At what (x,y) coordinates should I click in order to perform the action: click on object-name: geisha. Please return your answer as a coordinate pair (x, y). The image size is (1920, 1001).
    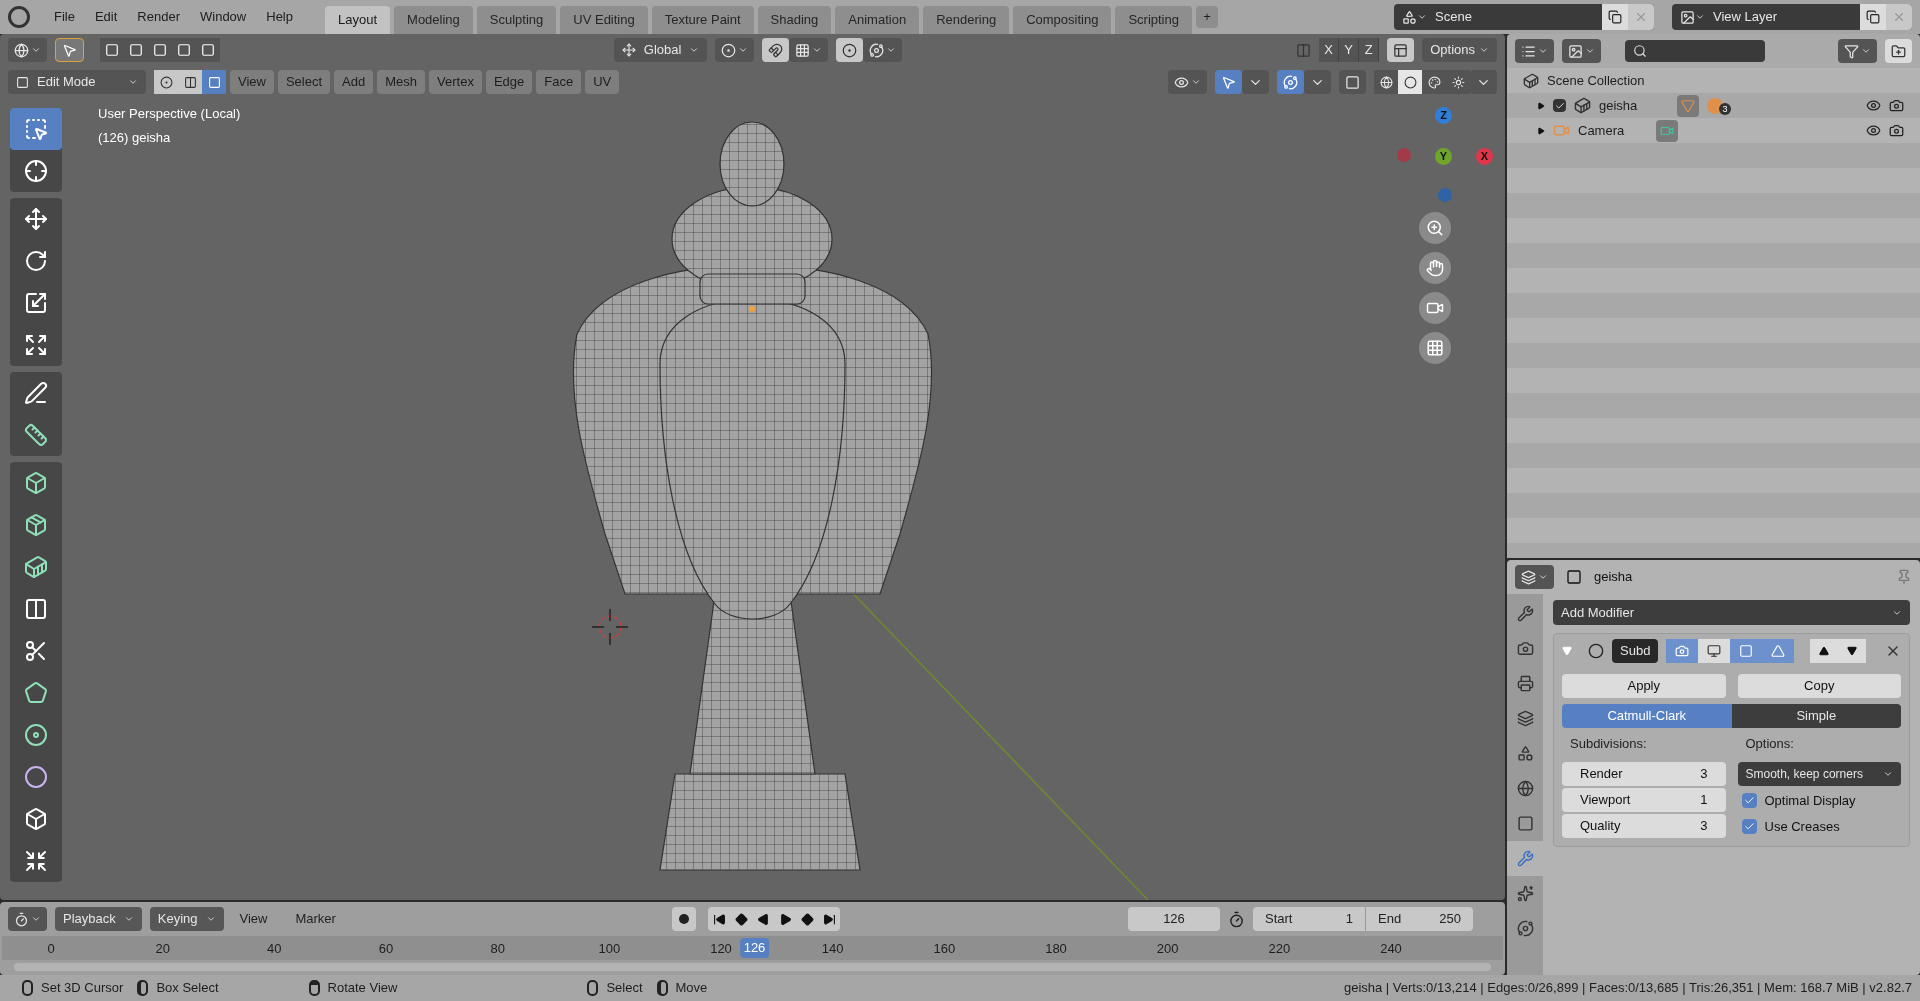
    Looking at the image, I should click on (1613, 577).